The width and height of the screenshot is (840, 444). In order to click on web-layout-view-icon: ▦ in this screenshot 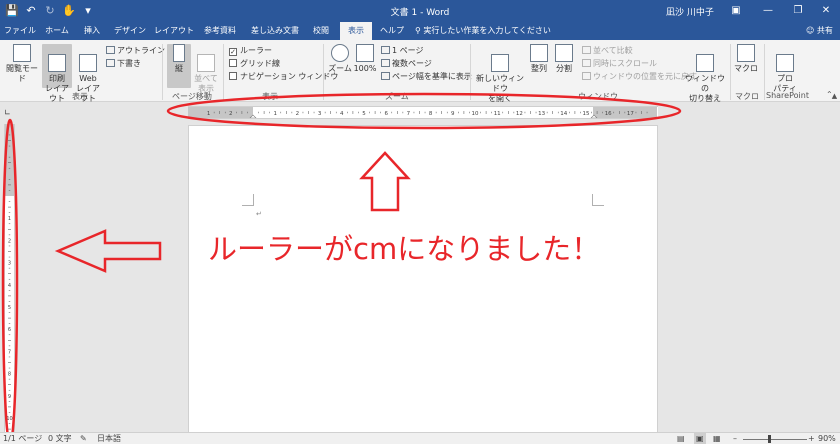, I will do `click(717, 438)`.